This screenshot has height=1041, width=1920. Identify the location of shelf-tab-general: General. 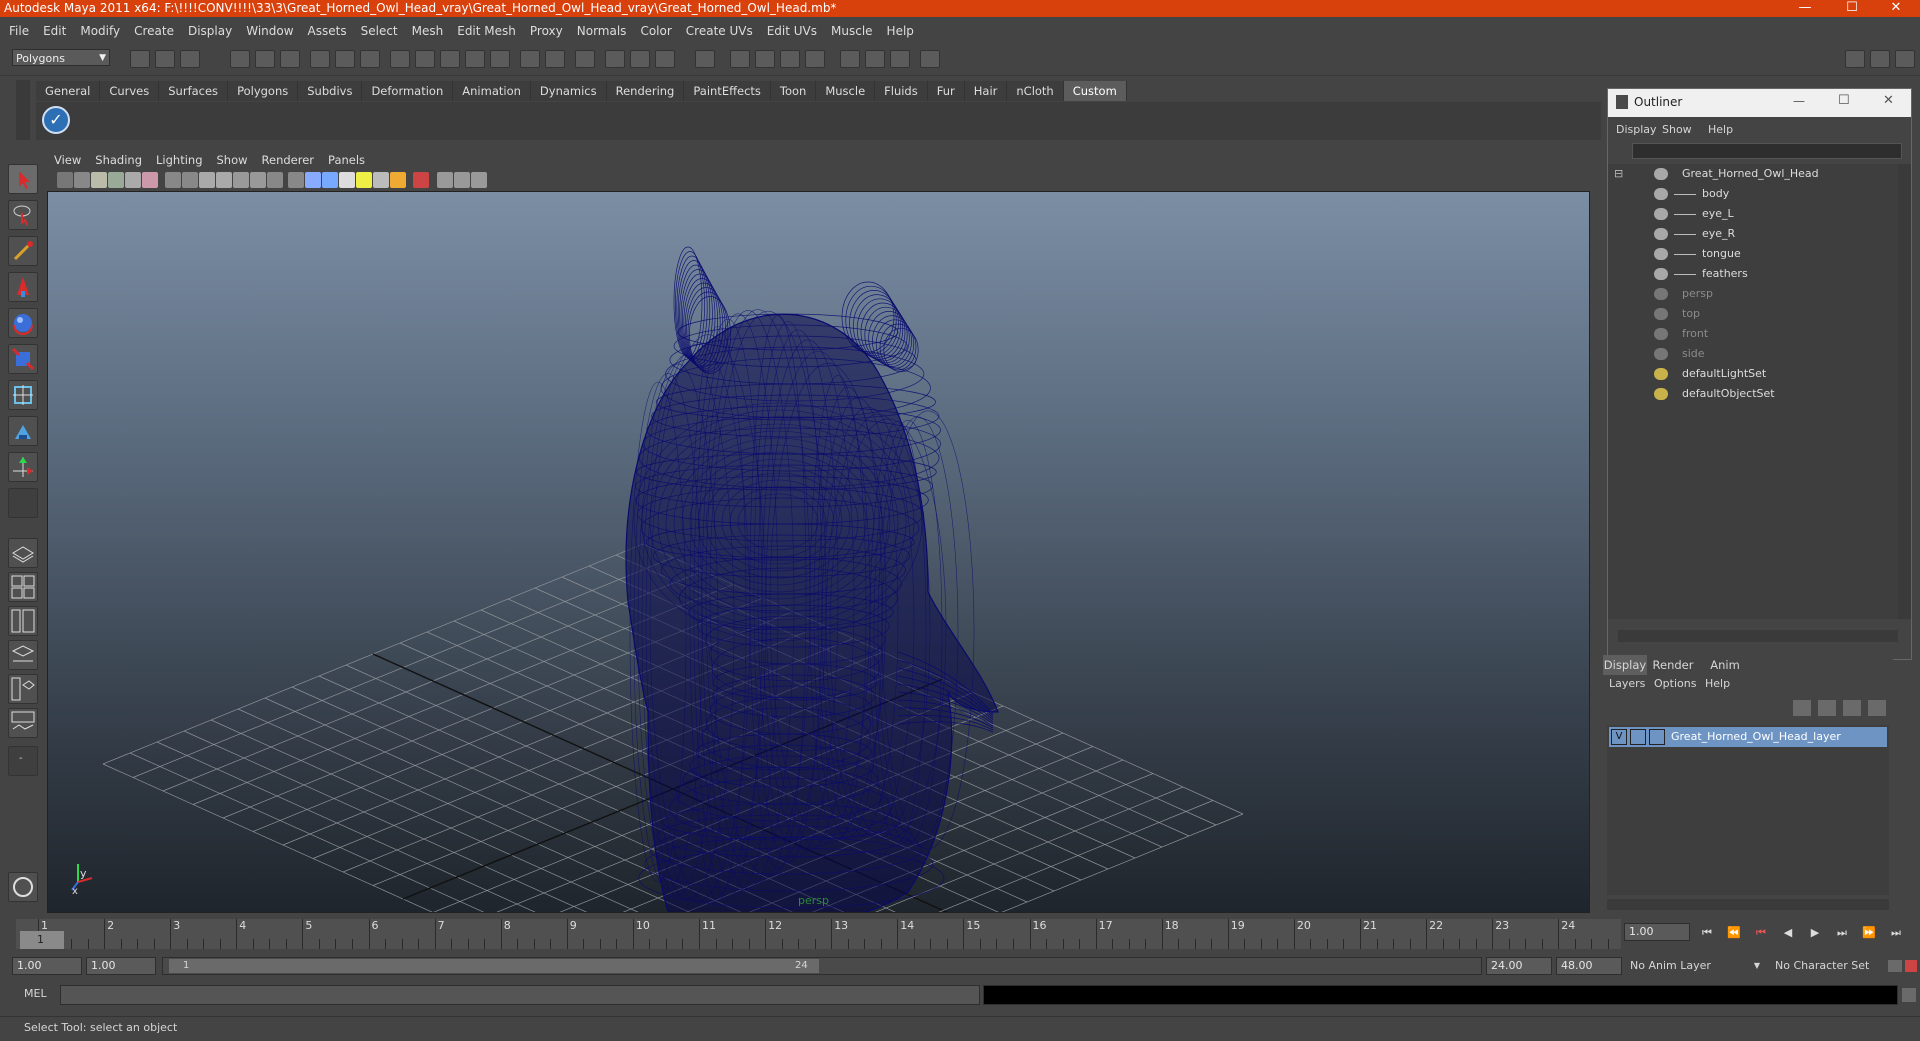
(68, 91).